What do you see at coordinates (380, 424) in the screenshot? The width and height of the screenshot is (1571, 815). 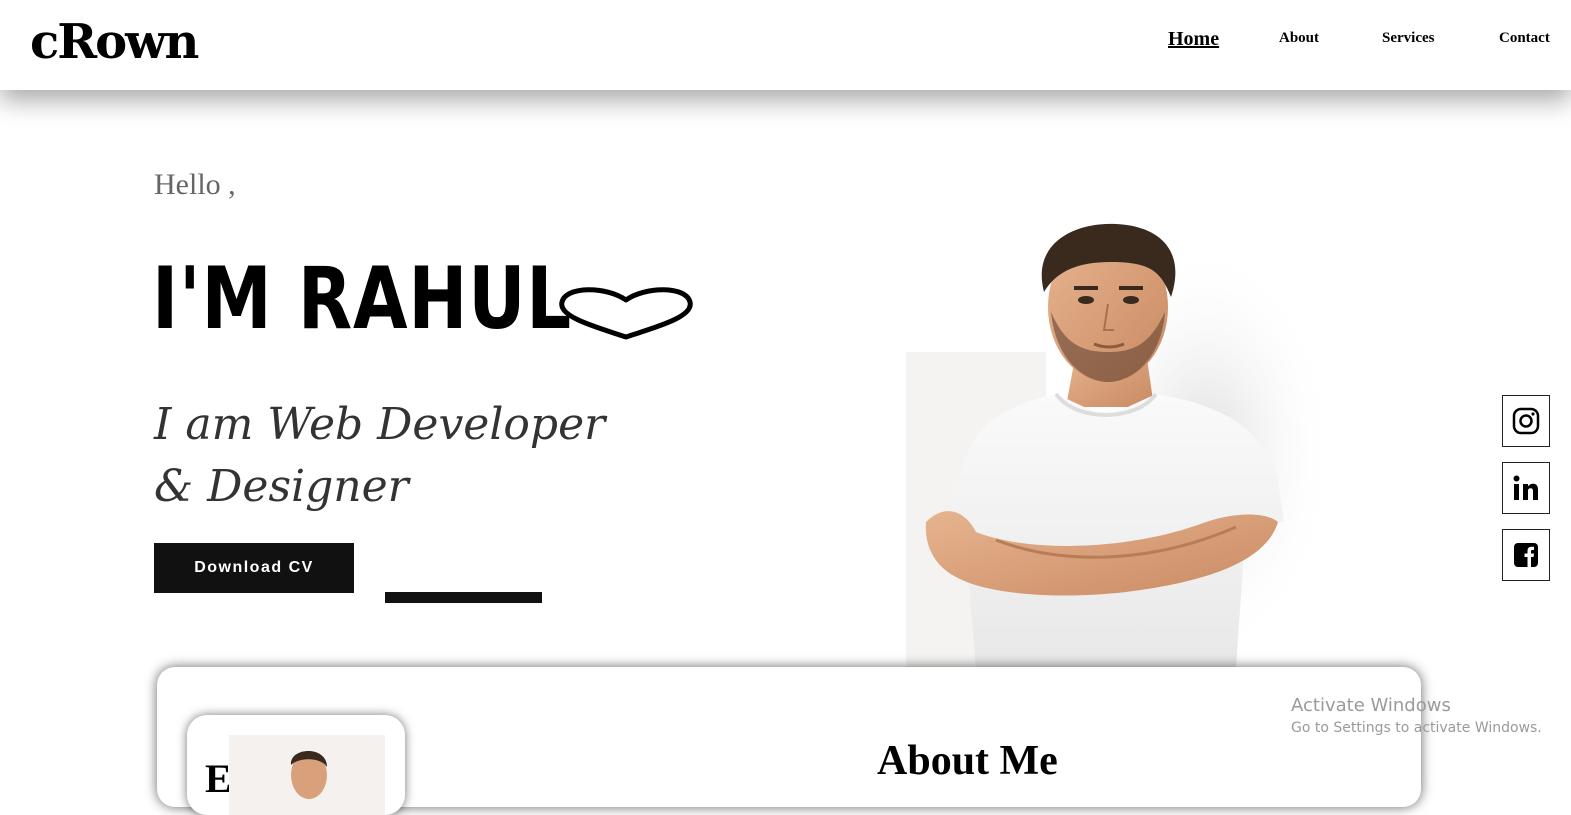 I see `tagline-line-1: I am Web Developer` at bounding box center [380, 424].